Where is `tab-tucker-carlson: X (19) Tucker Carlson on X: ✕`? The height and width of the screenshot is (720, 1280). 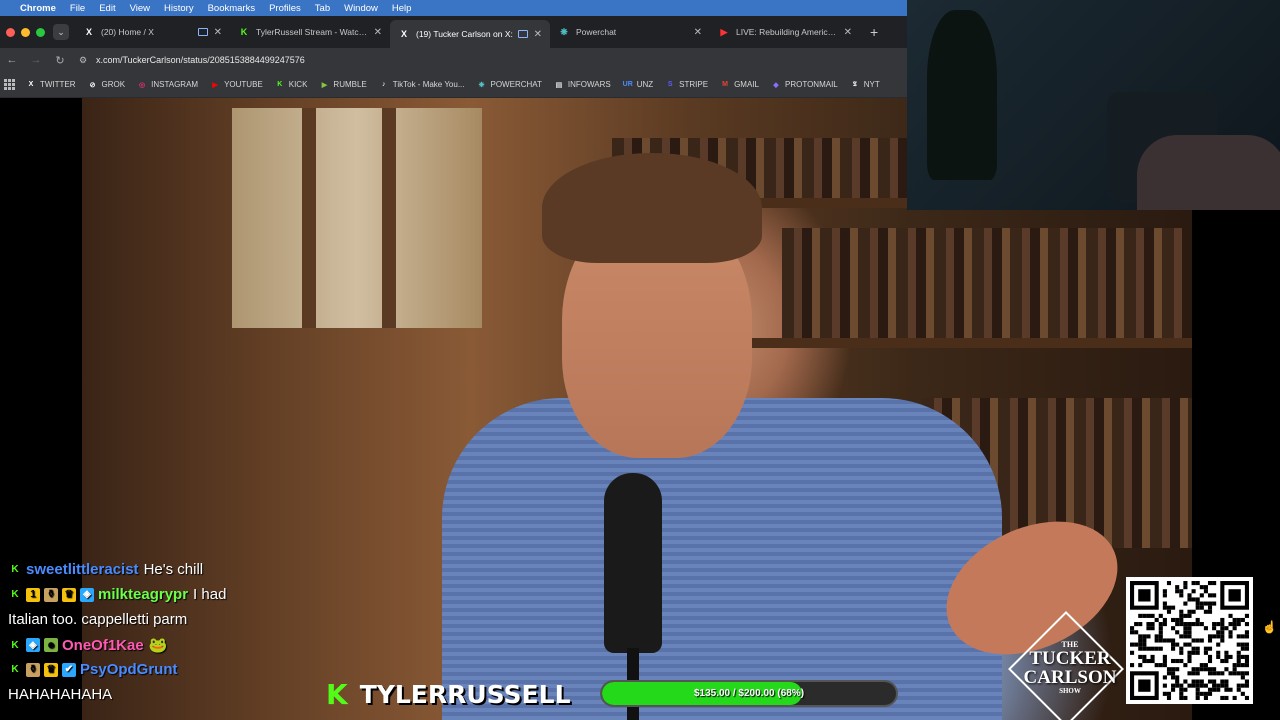
tab-tucker-carlson: X (19) Tucker Carlson on X: ✕ is located at coordinates (470, 34).